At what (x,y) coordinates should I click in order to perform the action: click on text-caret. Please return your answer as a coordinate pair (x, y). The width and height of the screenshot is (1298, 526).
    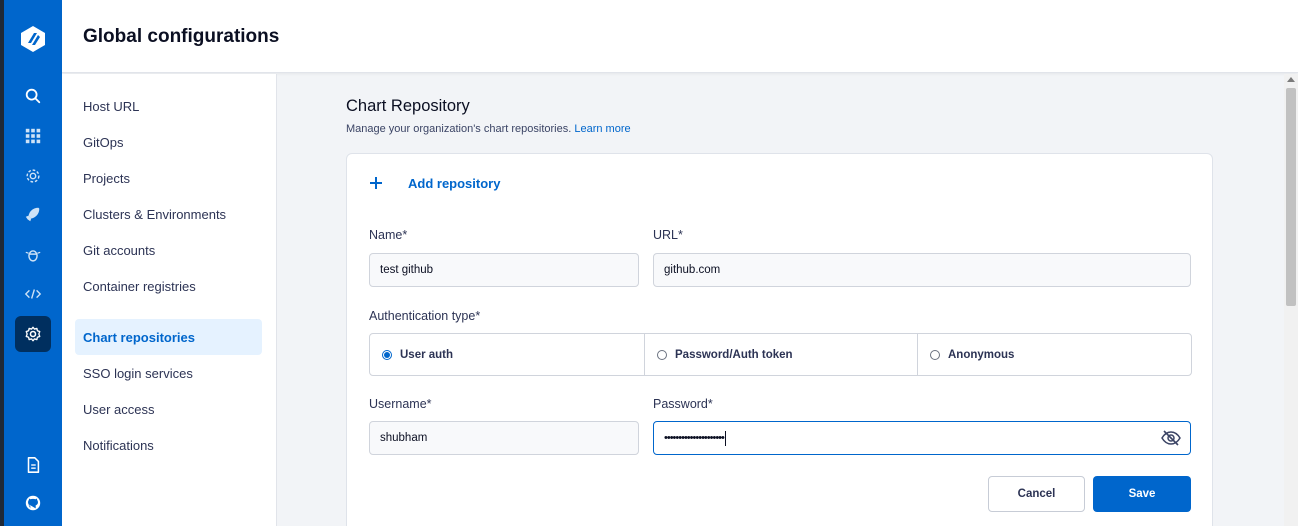
    Looking at the image, I should click on (725, 438).